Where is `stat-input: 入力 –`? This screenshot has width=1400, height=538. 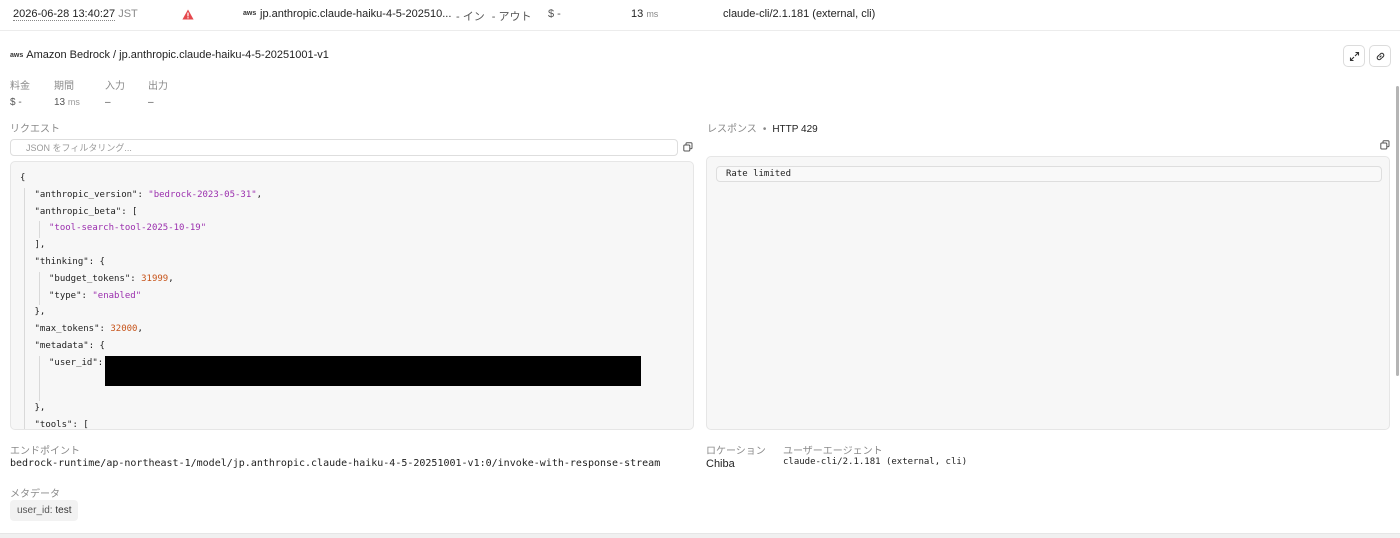 stat-input: 入力 – is located at coordinates (115, 92).